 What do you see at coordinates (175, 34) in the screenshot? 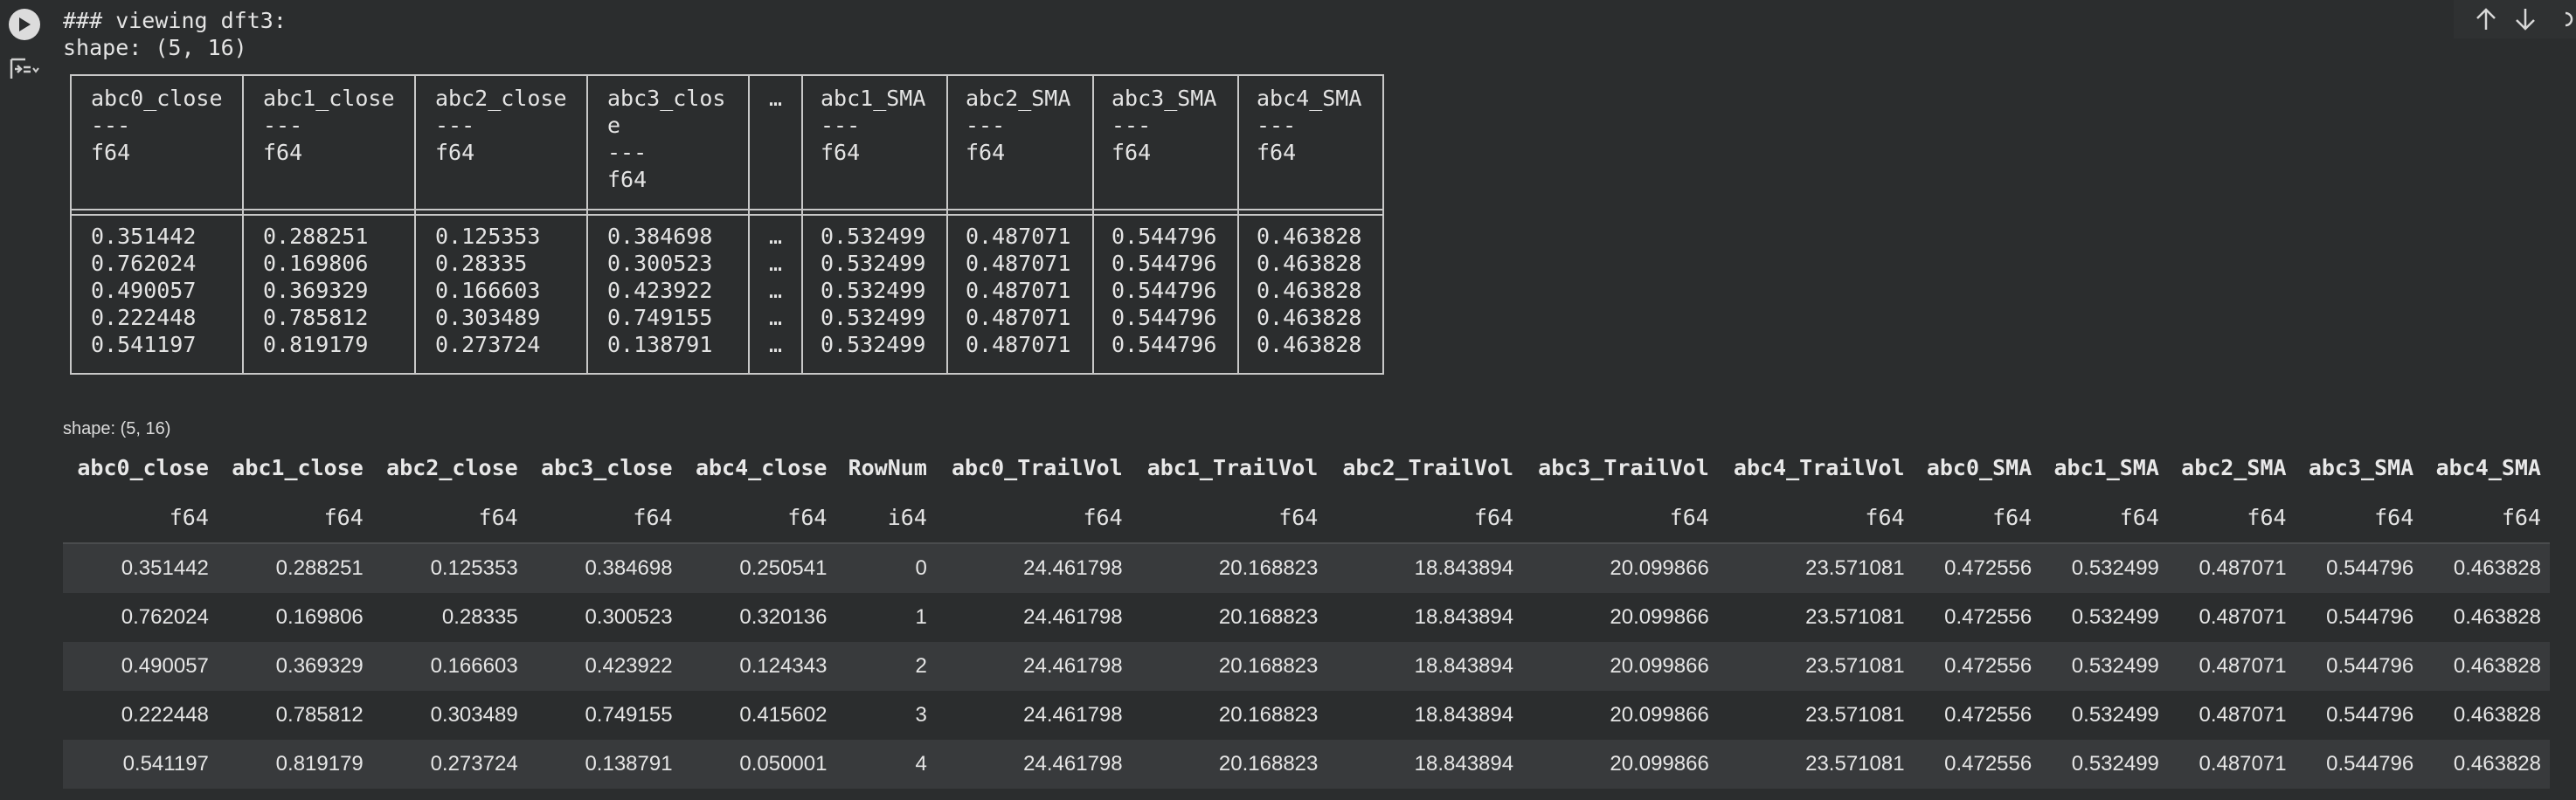
I see `print-output: ### viewing dft3: shape: (5, 16)` at bounding box center [175, 34].